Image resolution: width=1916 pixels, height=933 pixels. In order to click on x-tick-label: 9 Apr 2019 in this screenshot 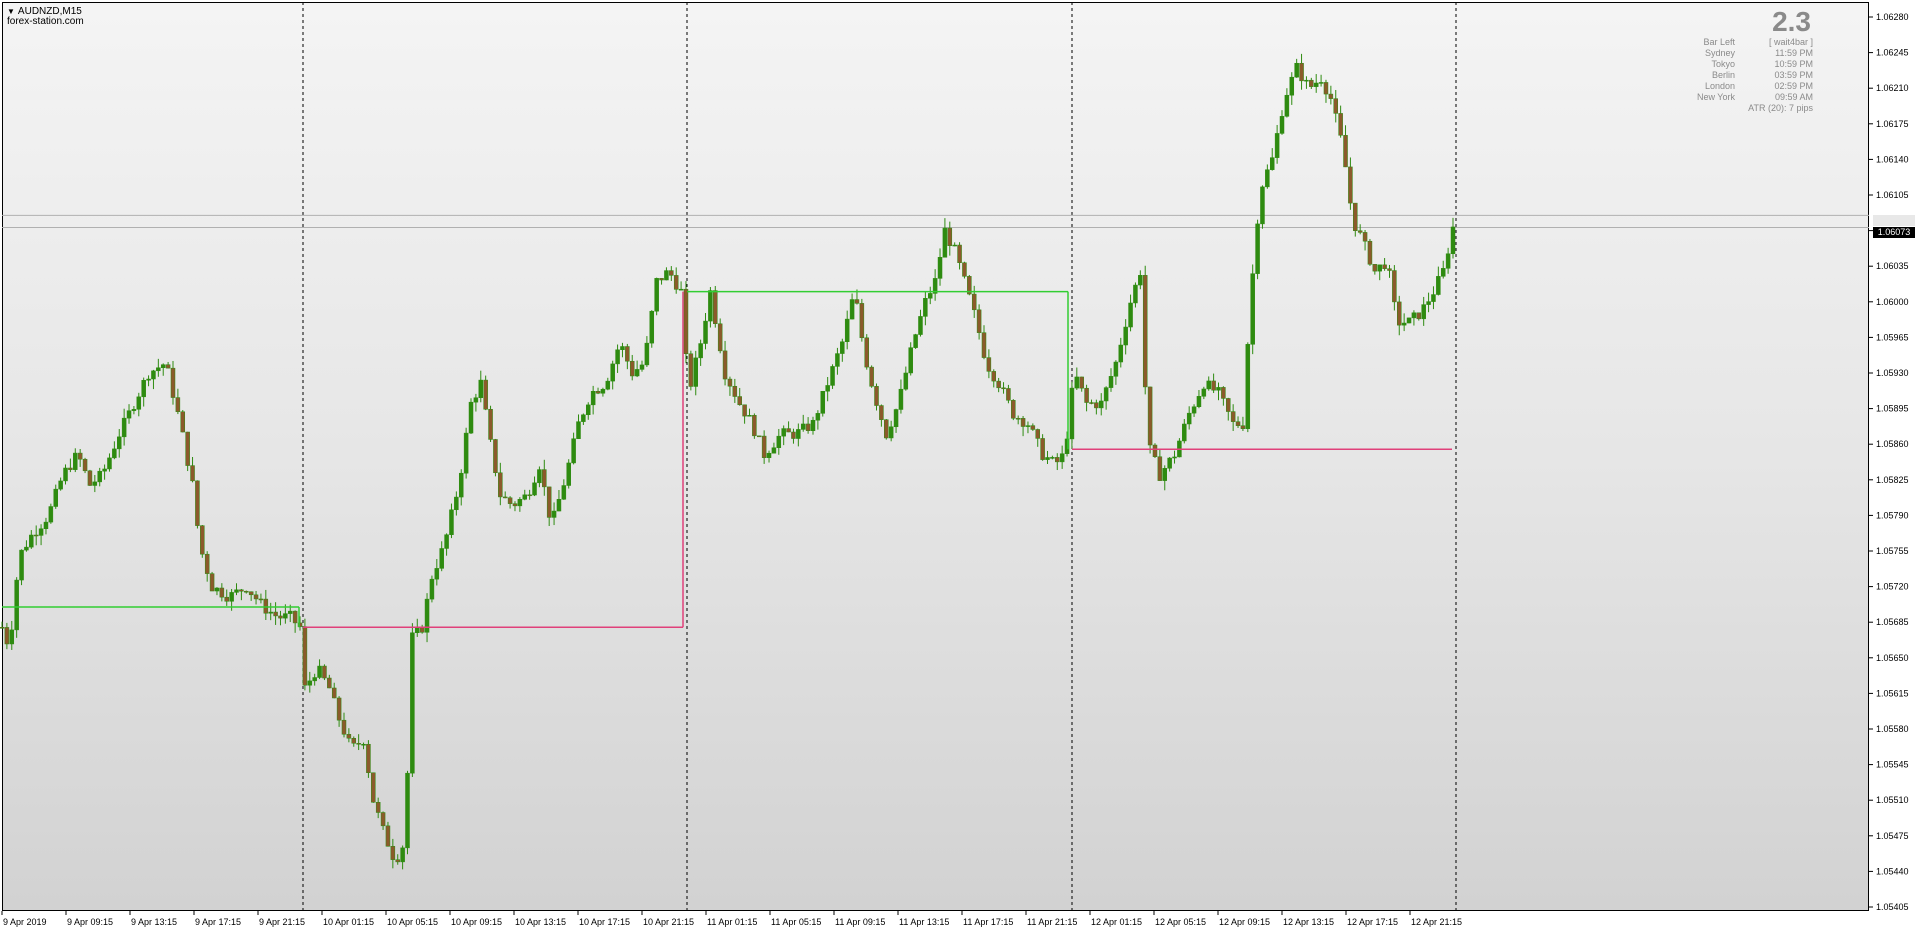, I will do `click(25, 922)`.